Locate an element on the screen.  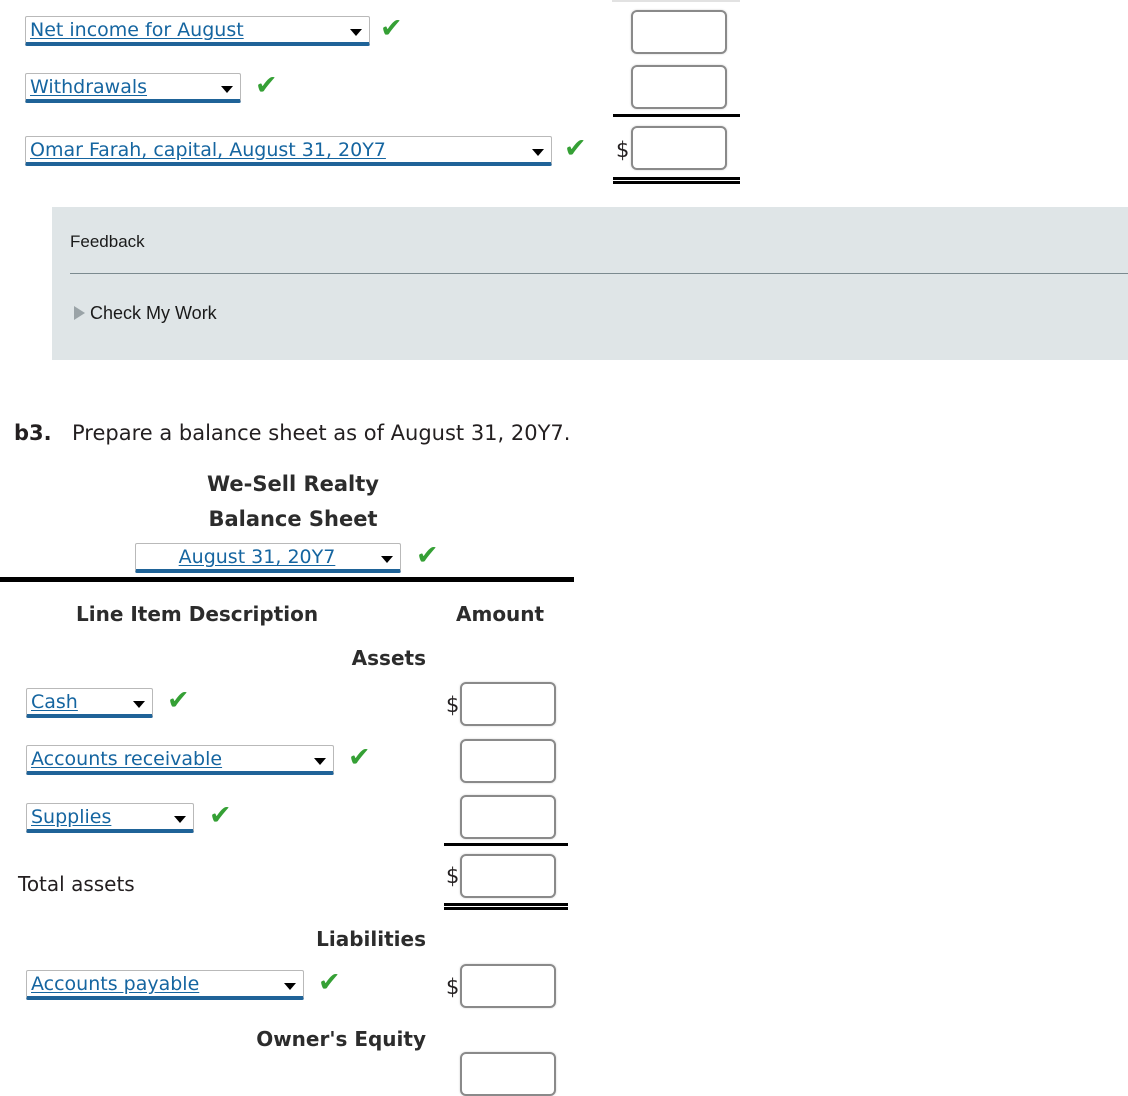
check-icon-accounts-receivable: ✔ is located at coordinates (359, 757).